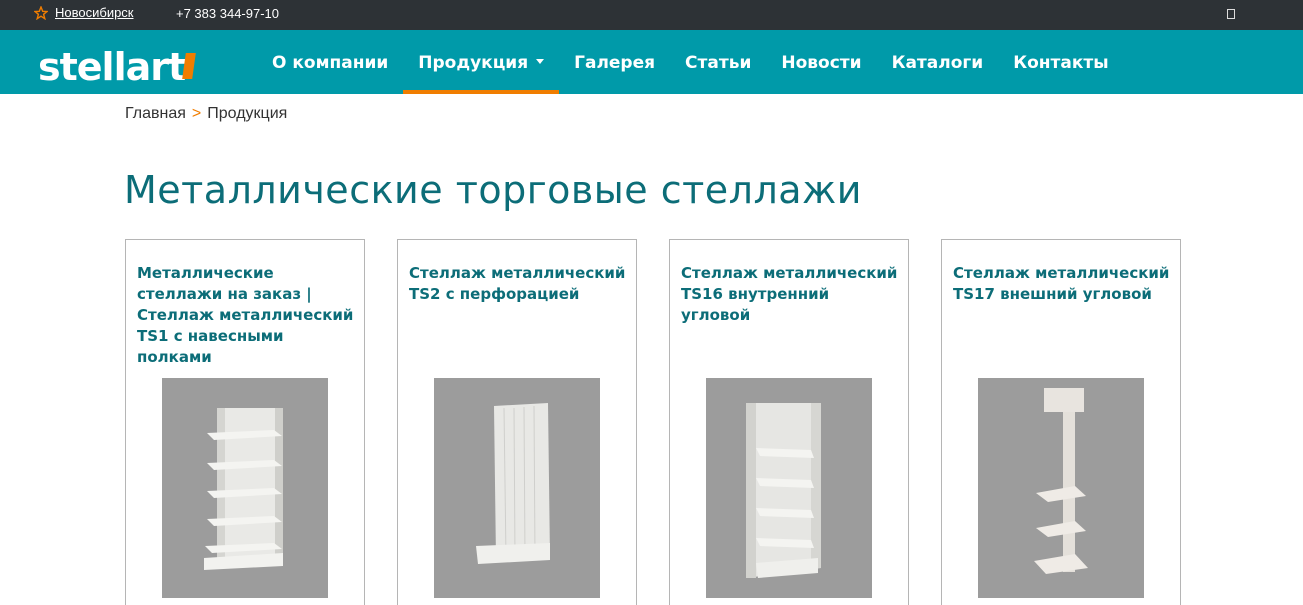 The width and height of the screenshot is (1303, 605). What do you see at coordinates (651, 15) in the screenshot?
I see `top-bar: Новосибирск +7 383 344-97-10` at bounding box center [651, 15].